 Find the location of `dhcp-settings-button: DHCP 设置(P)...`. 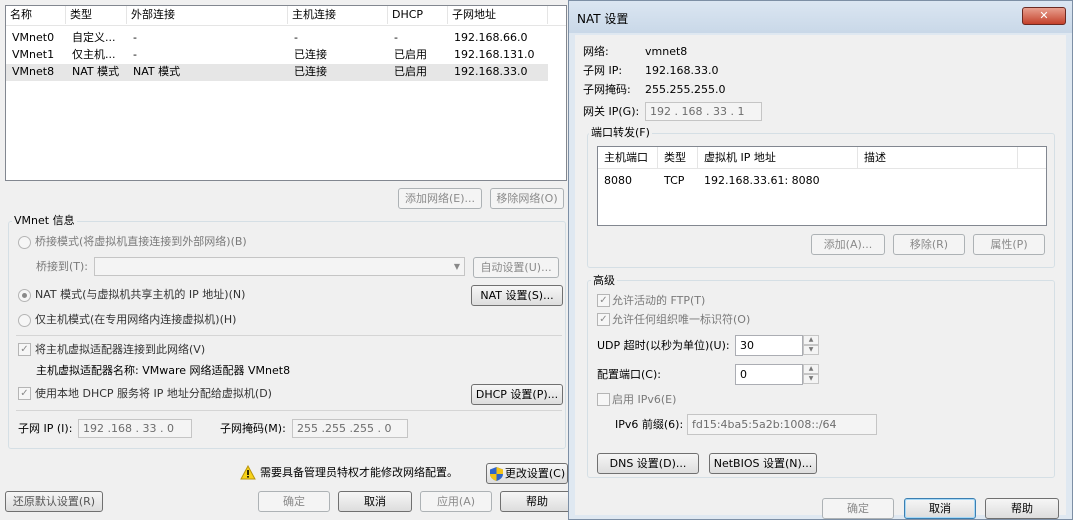

dhcp-settings-button: DHCP 设置(P)... is located at coordinates (517, 394).